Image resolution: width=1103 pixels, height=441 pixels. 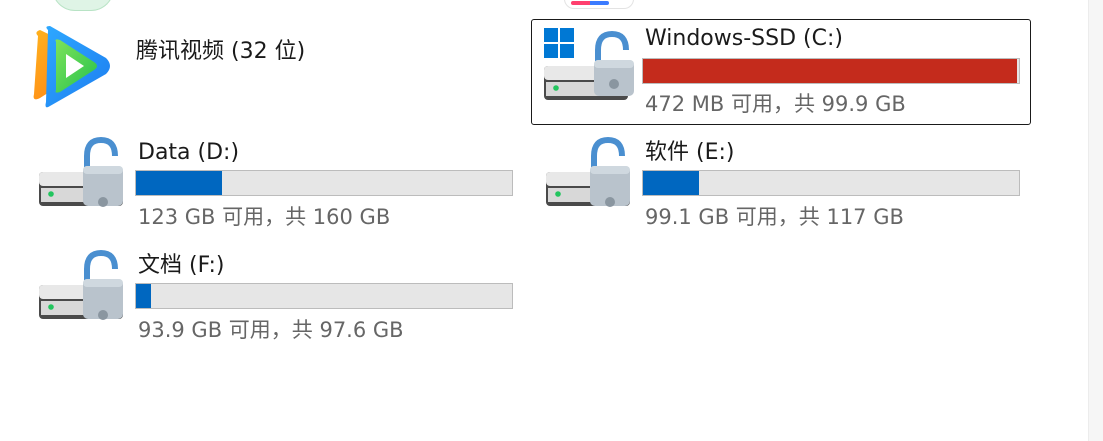 What do you see at coordinates (189, 152) in the screenshot?
I see `drive-name: Data (D:)` at bounding box center [189, 152].